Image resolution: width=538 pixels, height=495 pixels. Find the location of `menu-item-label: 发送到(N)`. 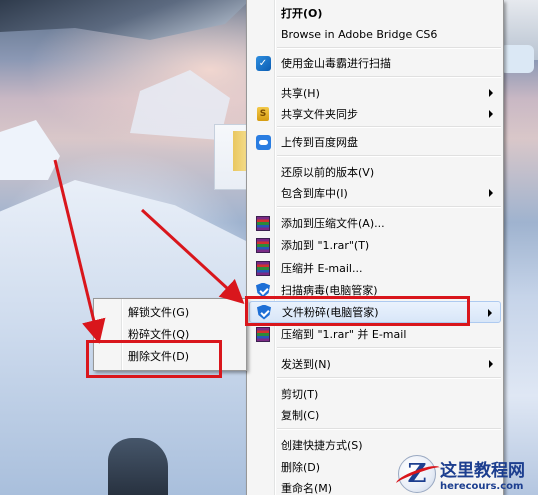

menu-item-label: 发送到(N) is located at coordinates (306, 364).